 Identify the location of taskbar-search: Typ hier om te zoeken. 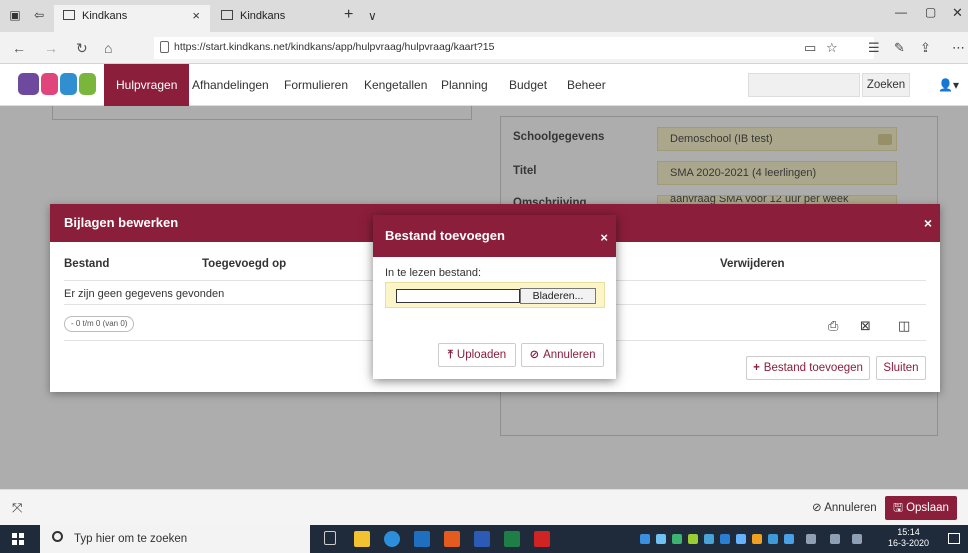
(175, 539).